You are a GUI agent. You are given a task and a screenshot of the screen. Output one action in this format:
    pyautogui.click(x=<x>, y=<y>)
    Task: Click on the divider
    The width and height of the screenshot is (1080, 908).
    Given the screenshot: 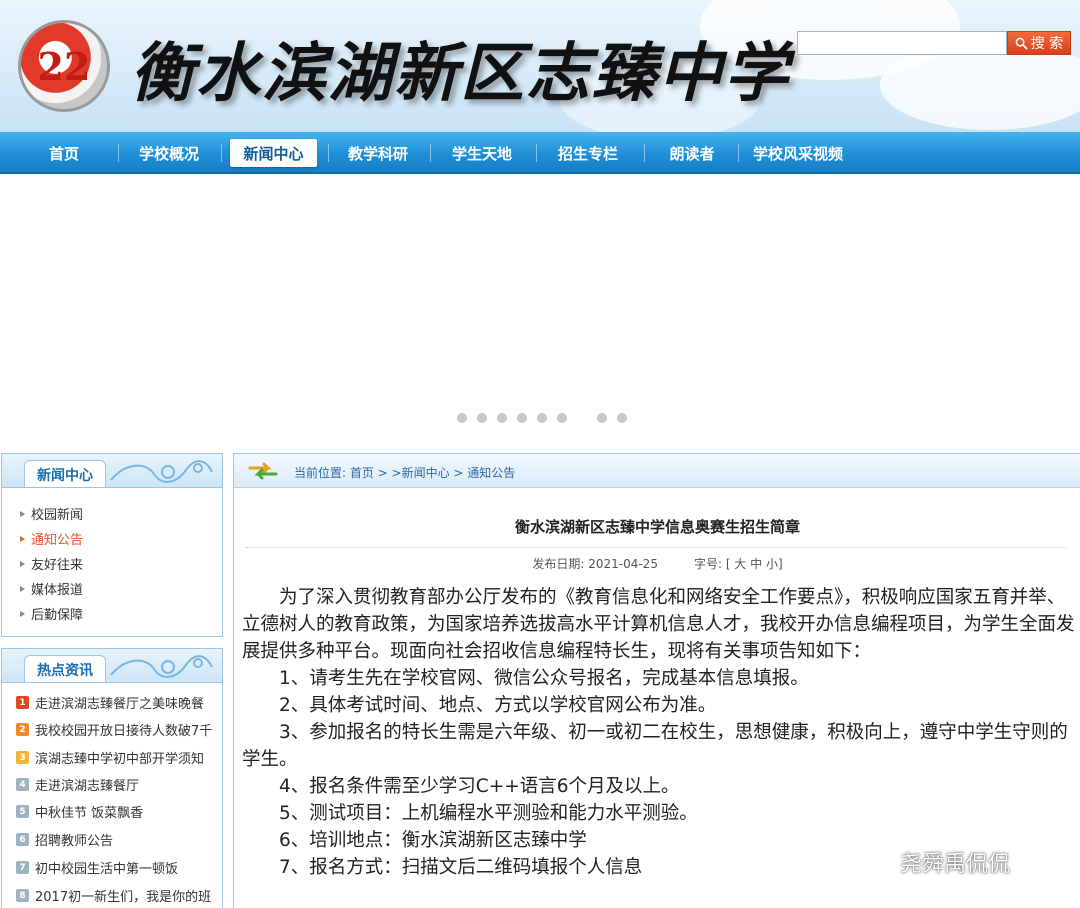 What is the action you would take?
    pyautogui.click(x=656, y=547)
    